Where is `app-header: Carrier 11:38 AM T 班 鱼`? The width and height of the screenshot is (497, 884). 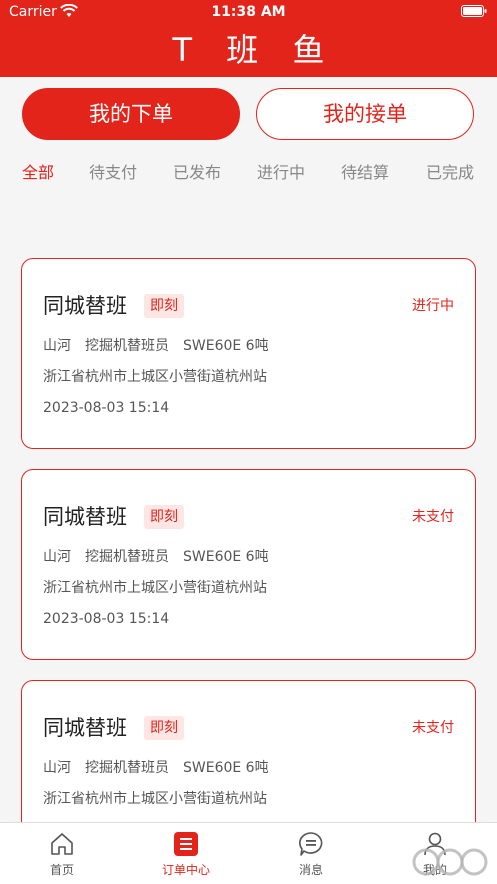 app-header: Carrier 11:38 AM T 班 鱼 is located at coordinates (248, 38).